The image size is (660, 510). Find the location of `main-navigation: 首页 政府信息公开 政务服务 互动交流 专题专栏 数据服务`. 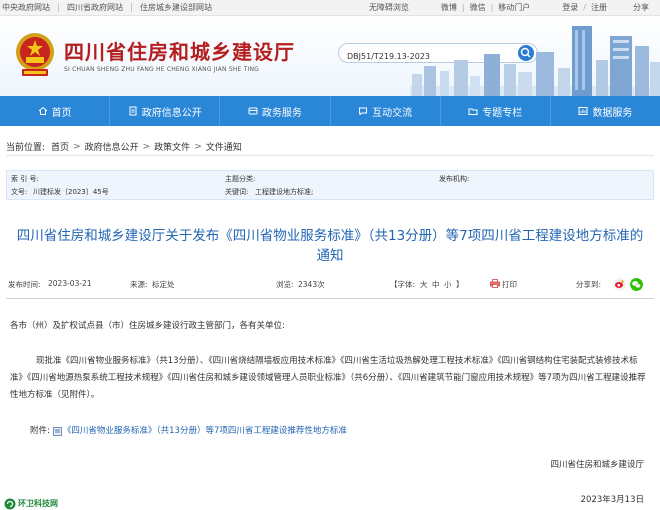

main-navigation: 首页 政府信息公开 政务服务 互动交流 专题专栏 数据服务 is located at coordinates (330, 111).